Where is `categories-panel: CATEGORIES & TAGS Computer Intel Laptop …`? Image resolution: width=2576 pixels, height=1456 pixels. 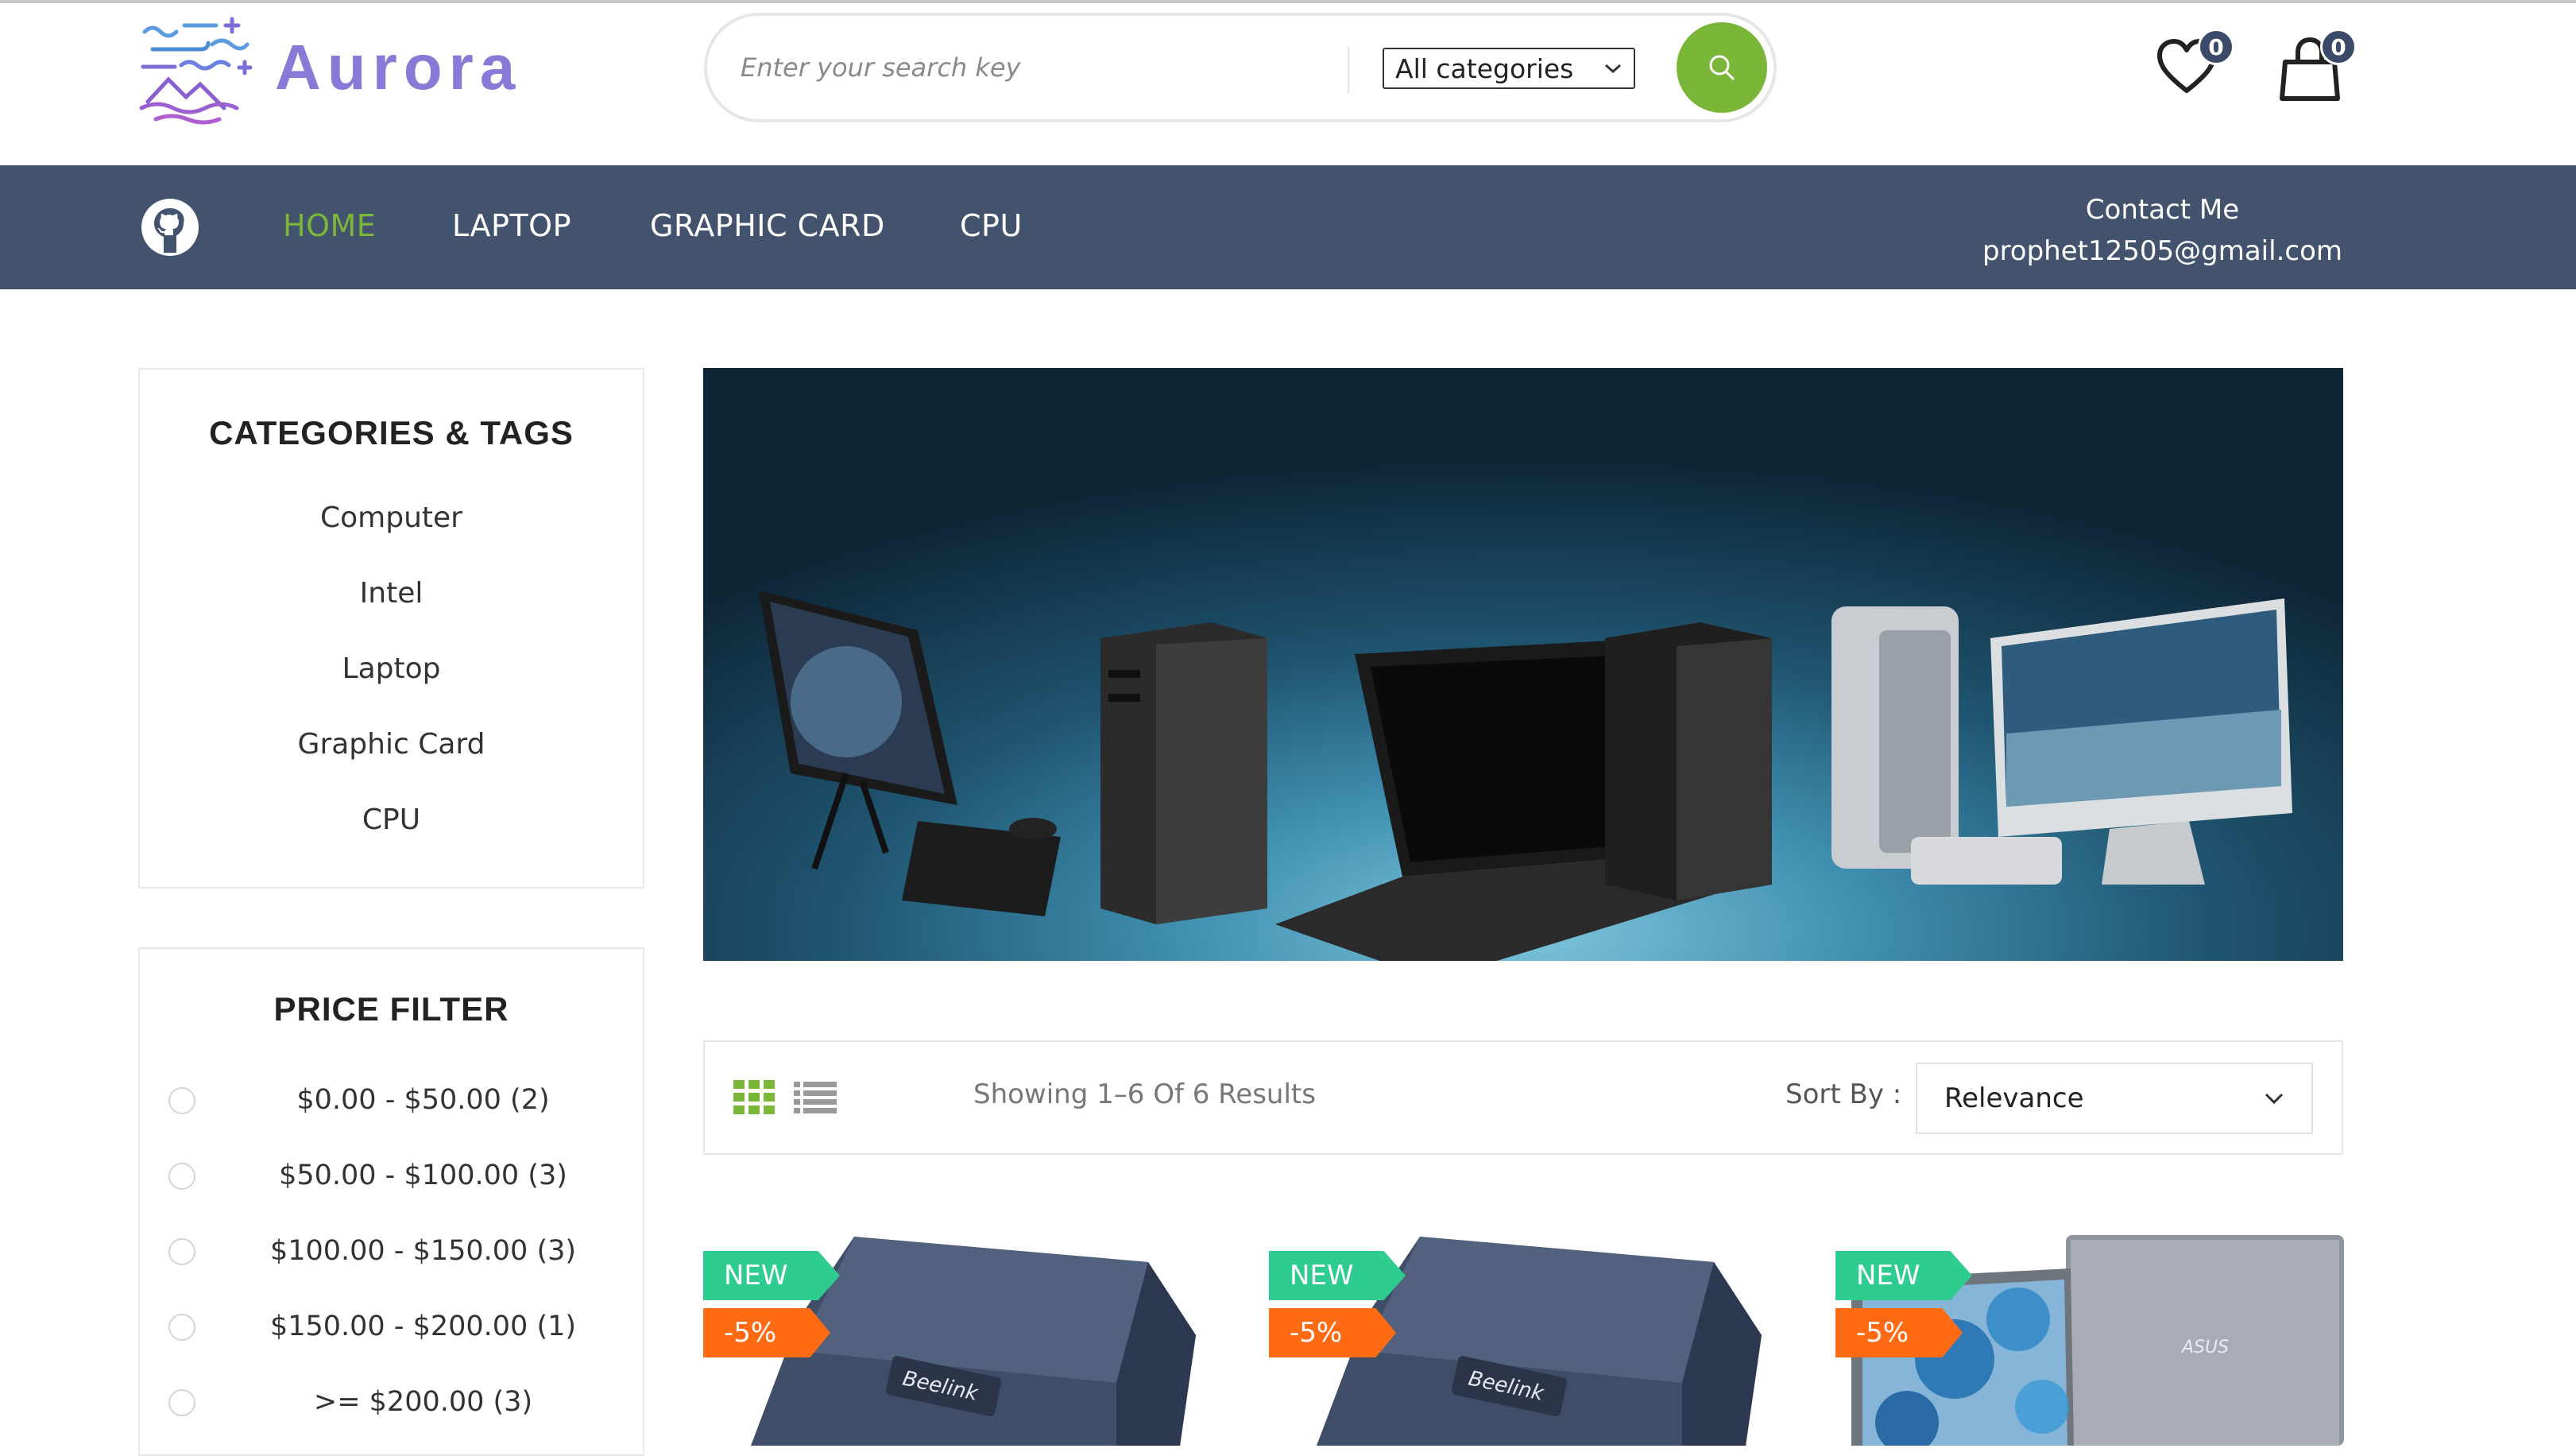 categories-panel: CATEGORIES & TAGS Computer Intel Laptop … is located at coordinates (391, 628).